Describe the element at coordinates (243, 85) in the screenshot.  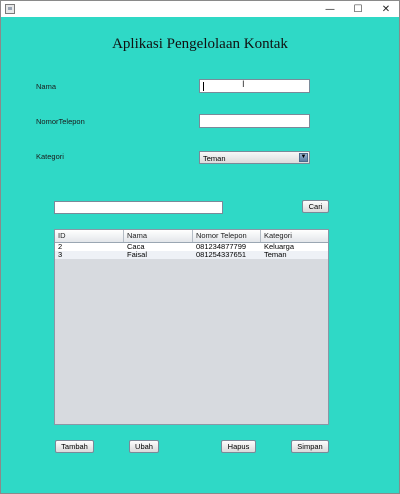
I see `text-cursor-icon: I` at that location.